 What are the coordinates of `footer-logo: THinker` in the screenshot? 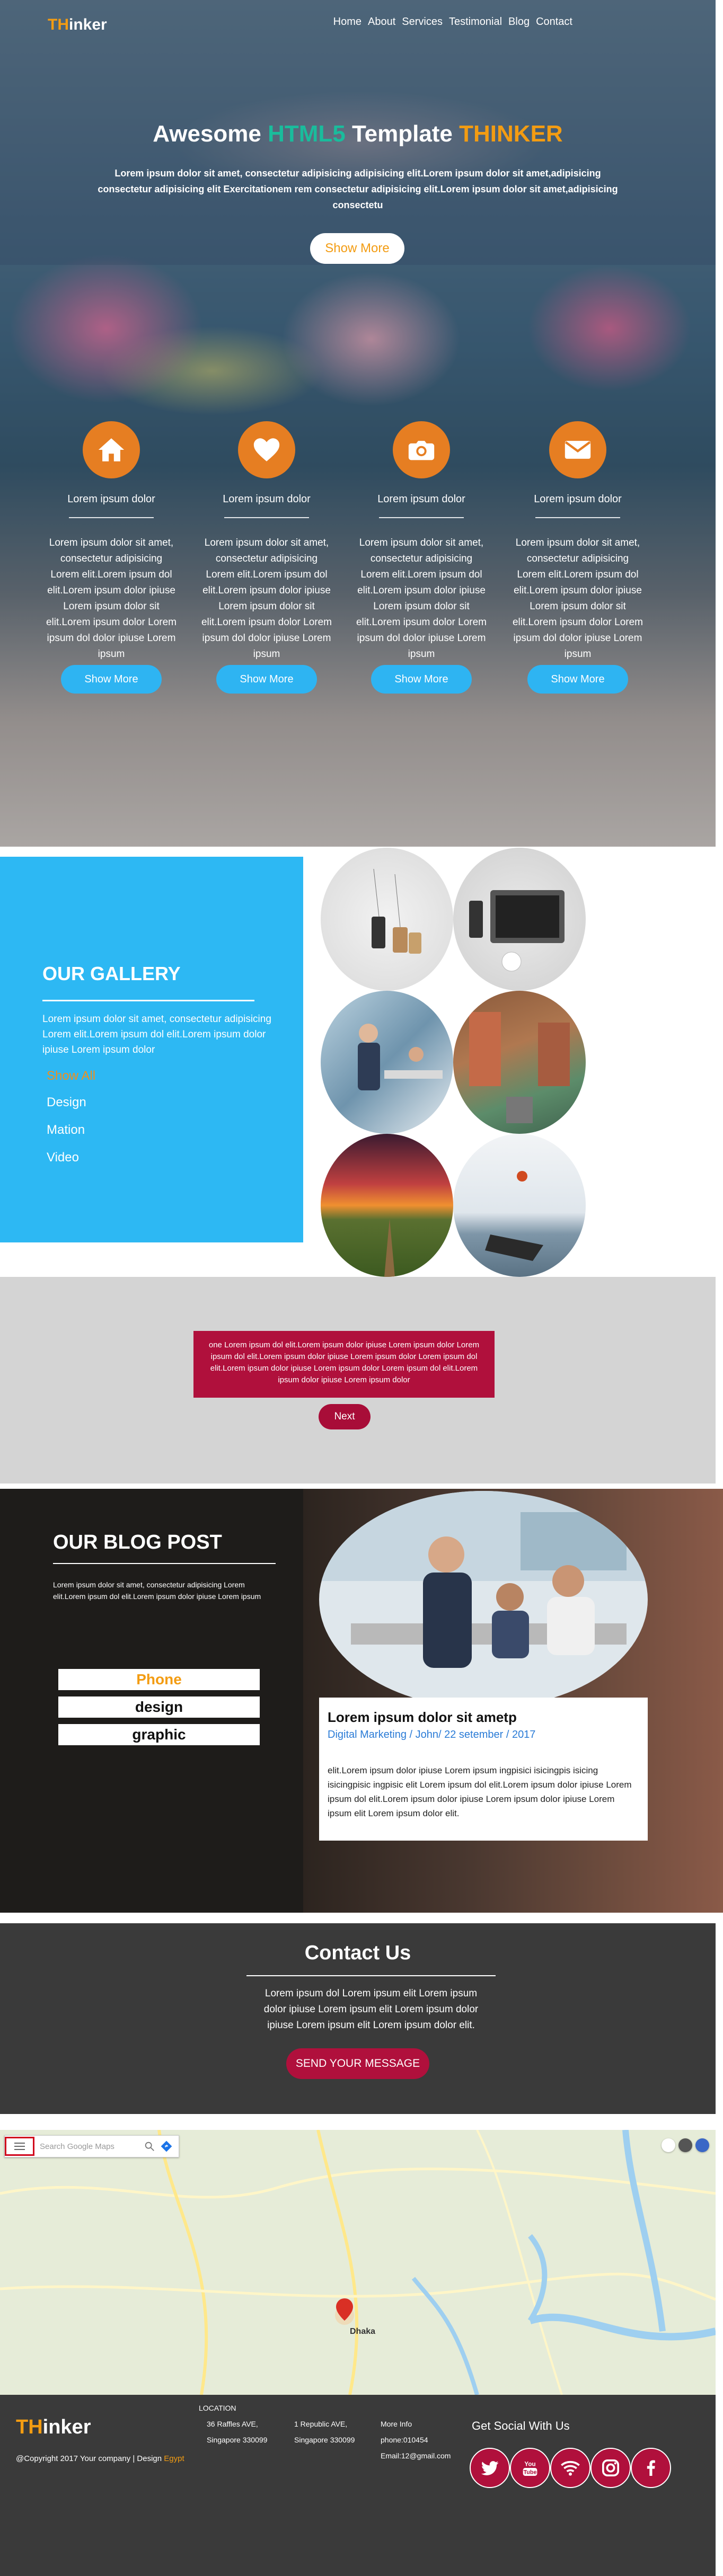 It's located at (53, 2427).